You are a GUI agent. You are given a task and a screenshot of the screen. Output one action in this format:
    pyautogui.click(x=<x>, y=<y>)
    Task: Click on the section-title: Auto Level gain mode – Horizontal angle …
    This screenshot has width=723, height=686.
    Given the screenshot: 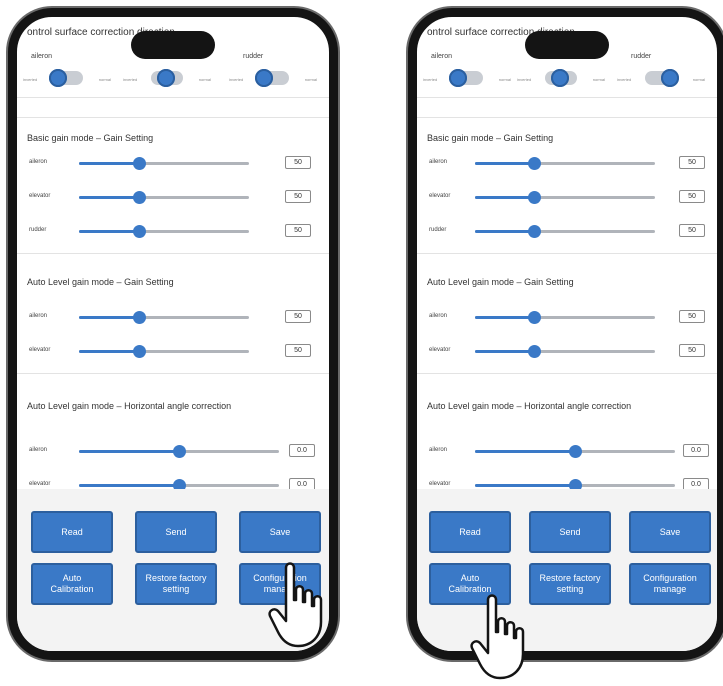 What is the action you would take?
    pyautogui.click(x=129, y=406)
    